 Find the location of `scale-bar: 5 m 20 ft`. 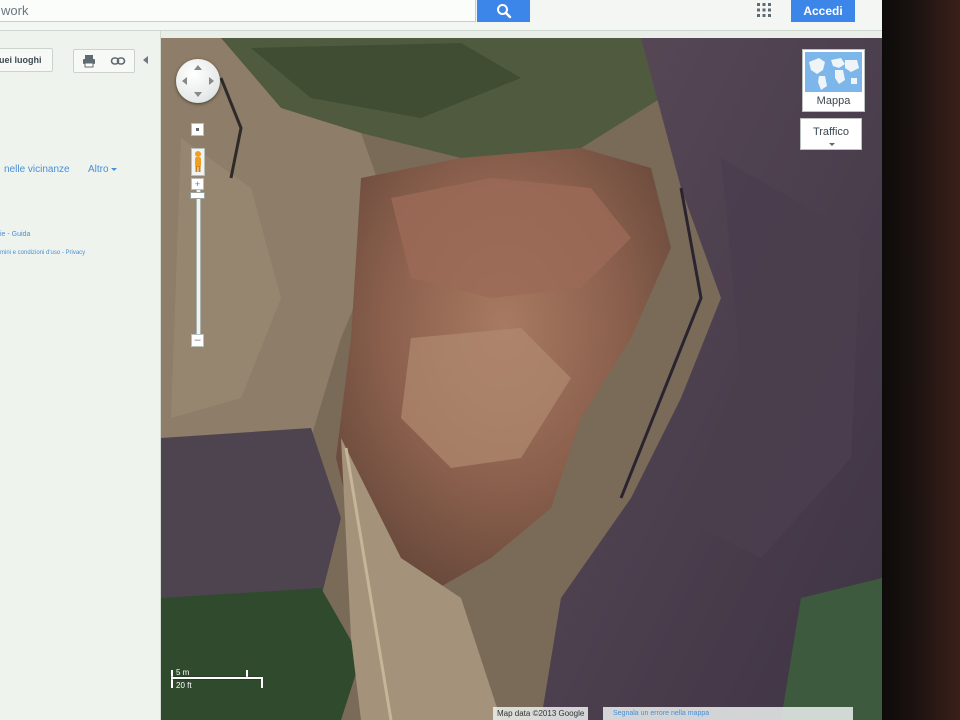

scale-bar: 5 m 20 ft is located at coordinates (216, 679).